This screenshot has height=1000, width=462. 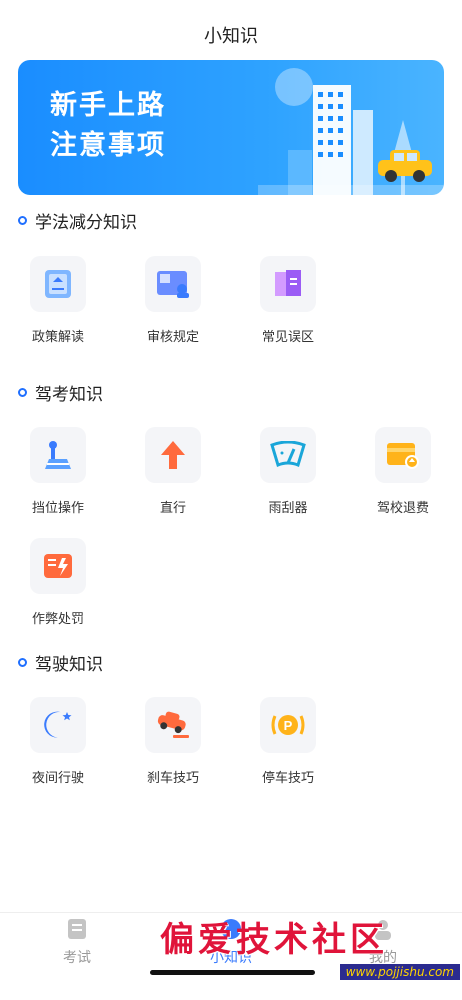 I want to click on knowledge-icon, so click(x=231, y=929).